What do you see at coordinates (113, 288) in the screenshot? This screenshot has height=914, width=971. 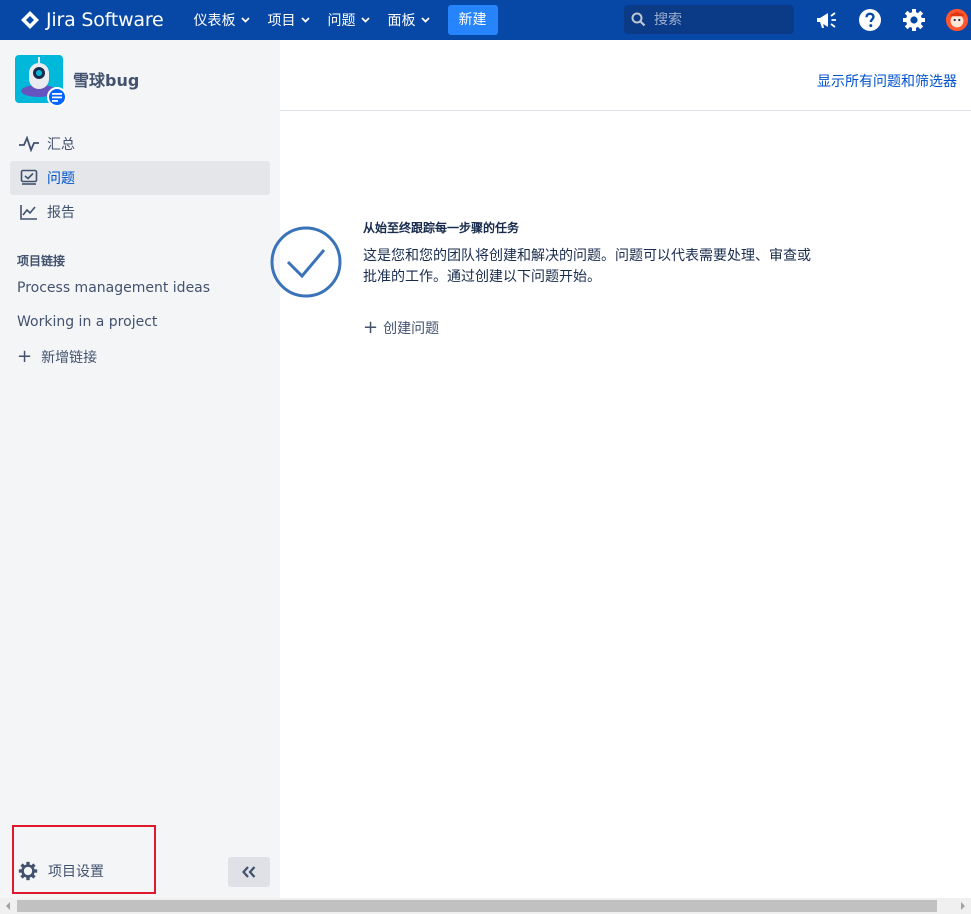 I see `project-link-process-ideas: Process management ideas` at bounding box center [113, 288].